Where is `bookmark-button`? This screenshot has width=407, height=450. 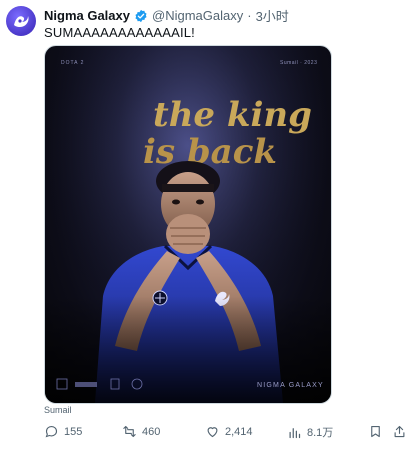
bookmark-button is located at coordinates (375, 431).